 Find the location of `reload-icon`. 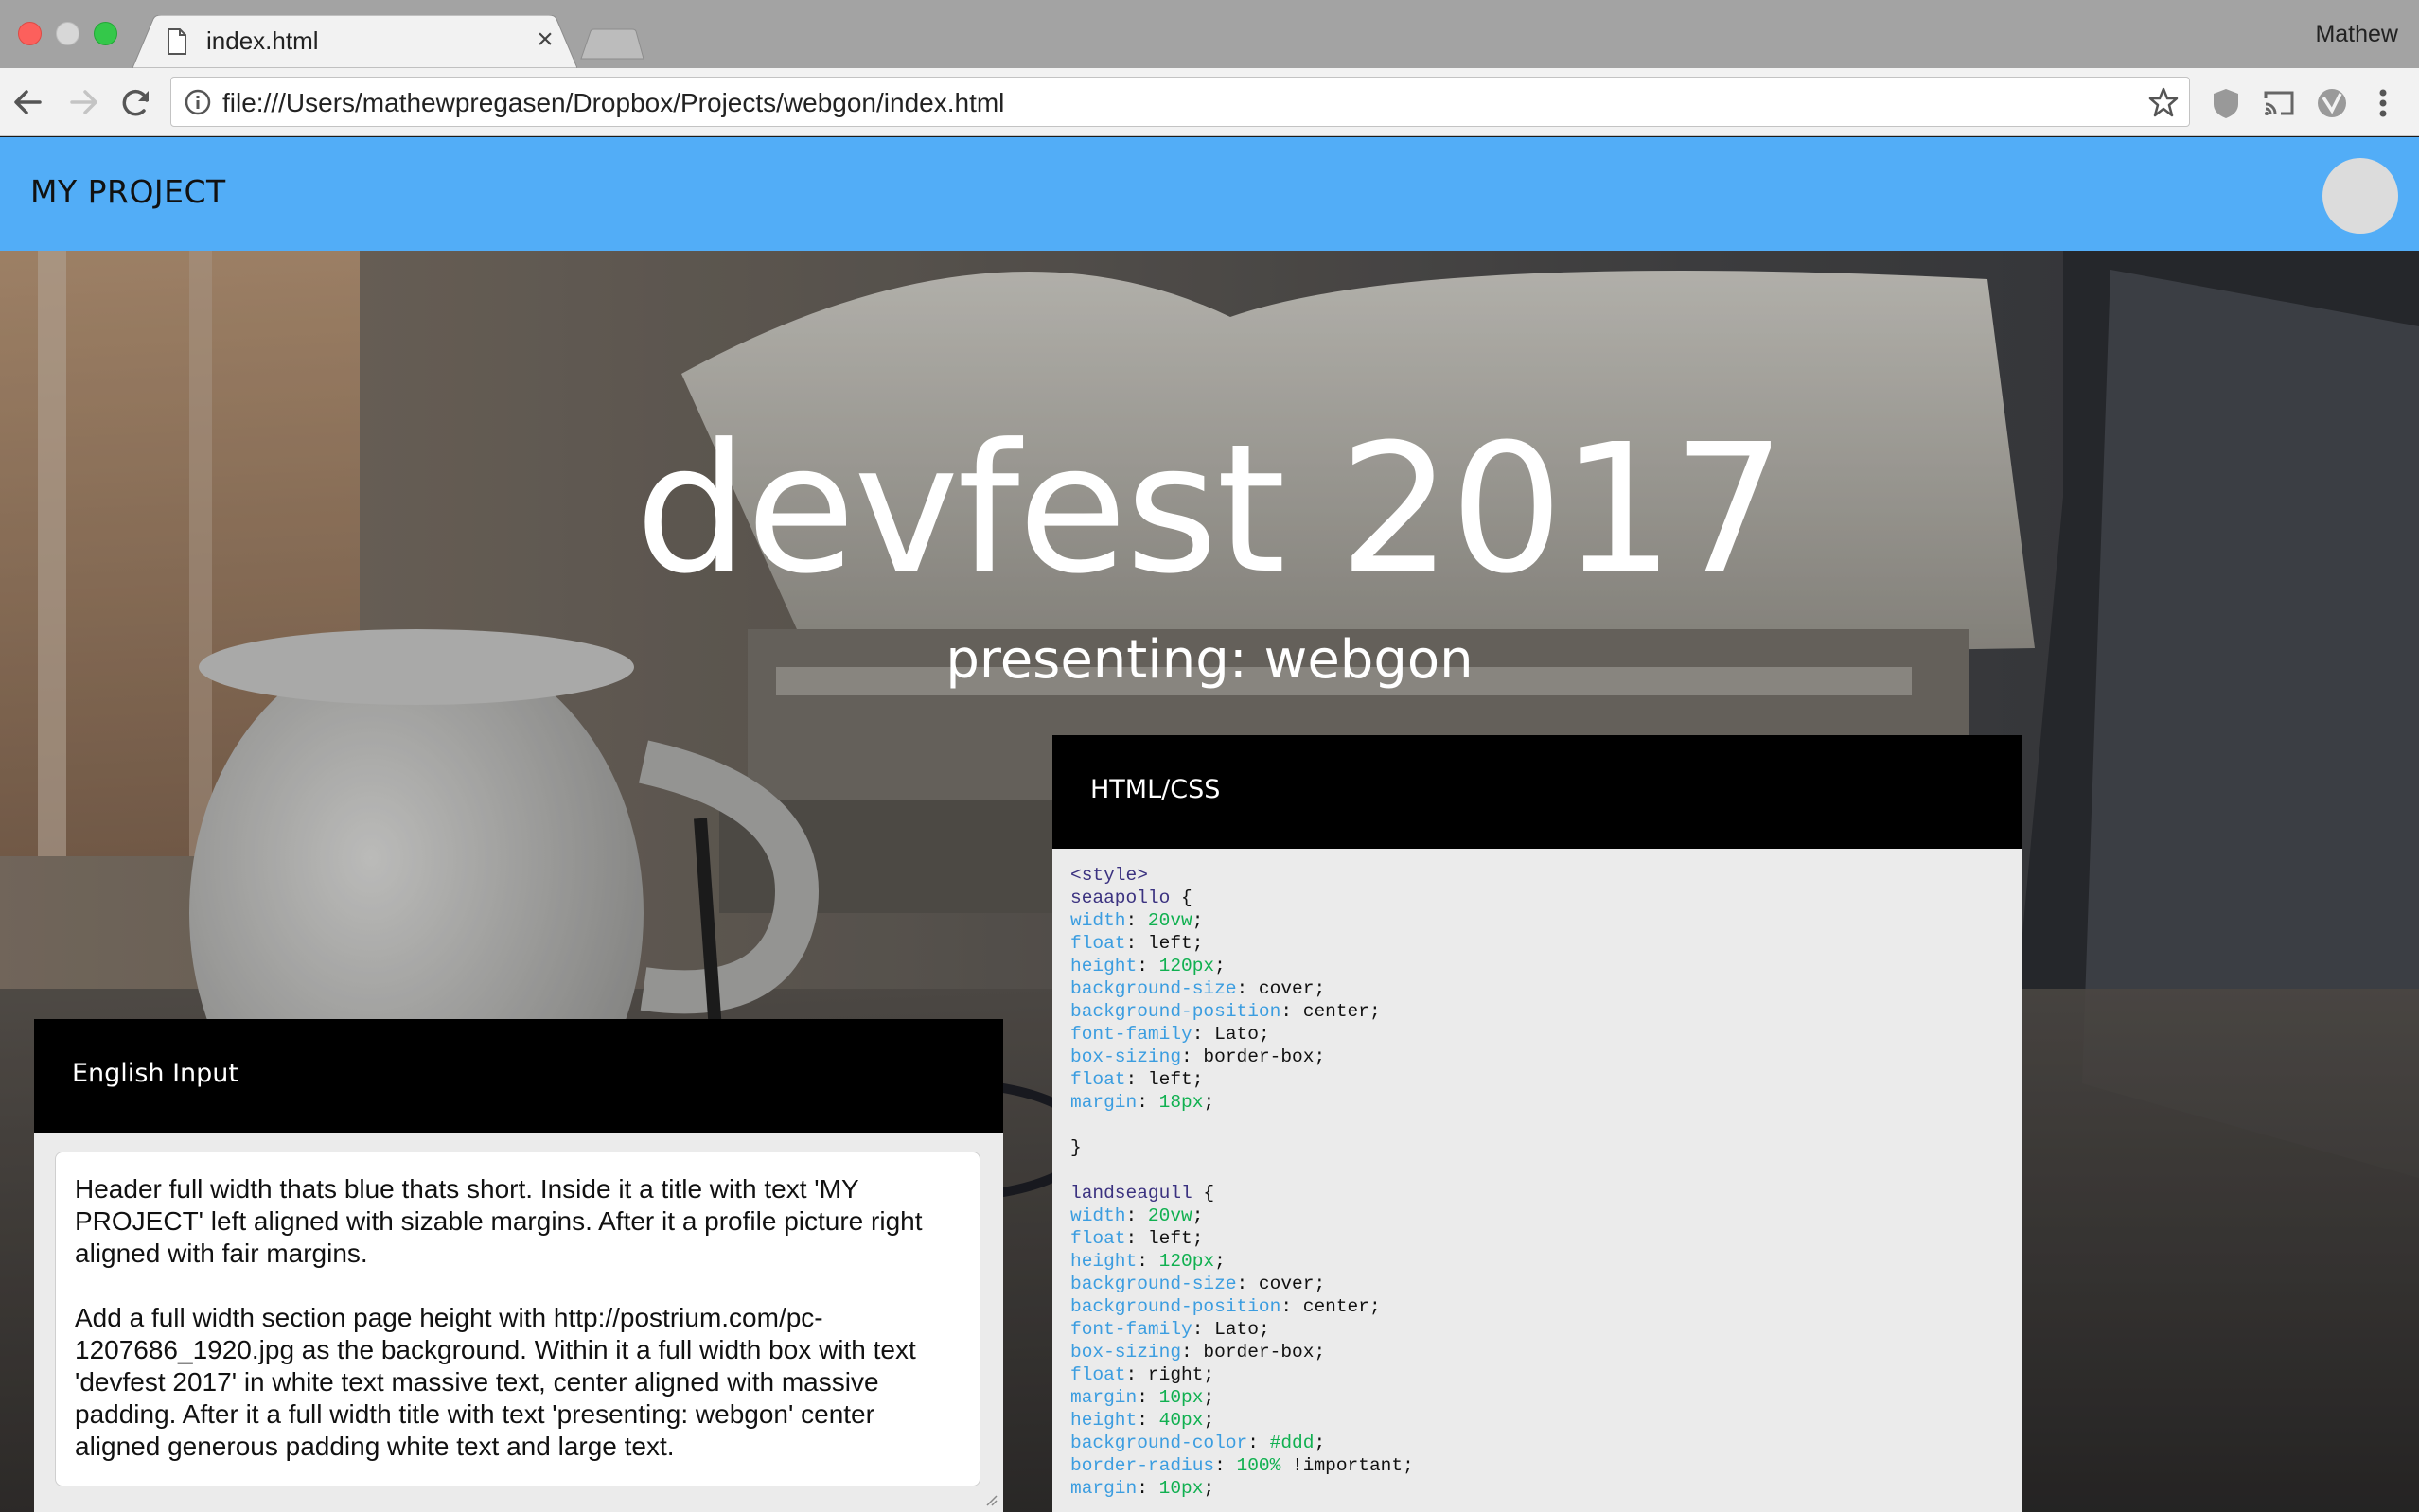

reload-icon is located at coordinates (136, 102).